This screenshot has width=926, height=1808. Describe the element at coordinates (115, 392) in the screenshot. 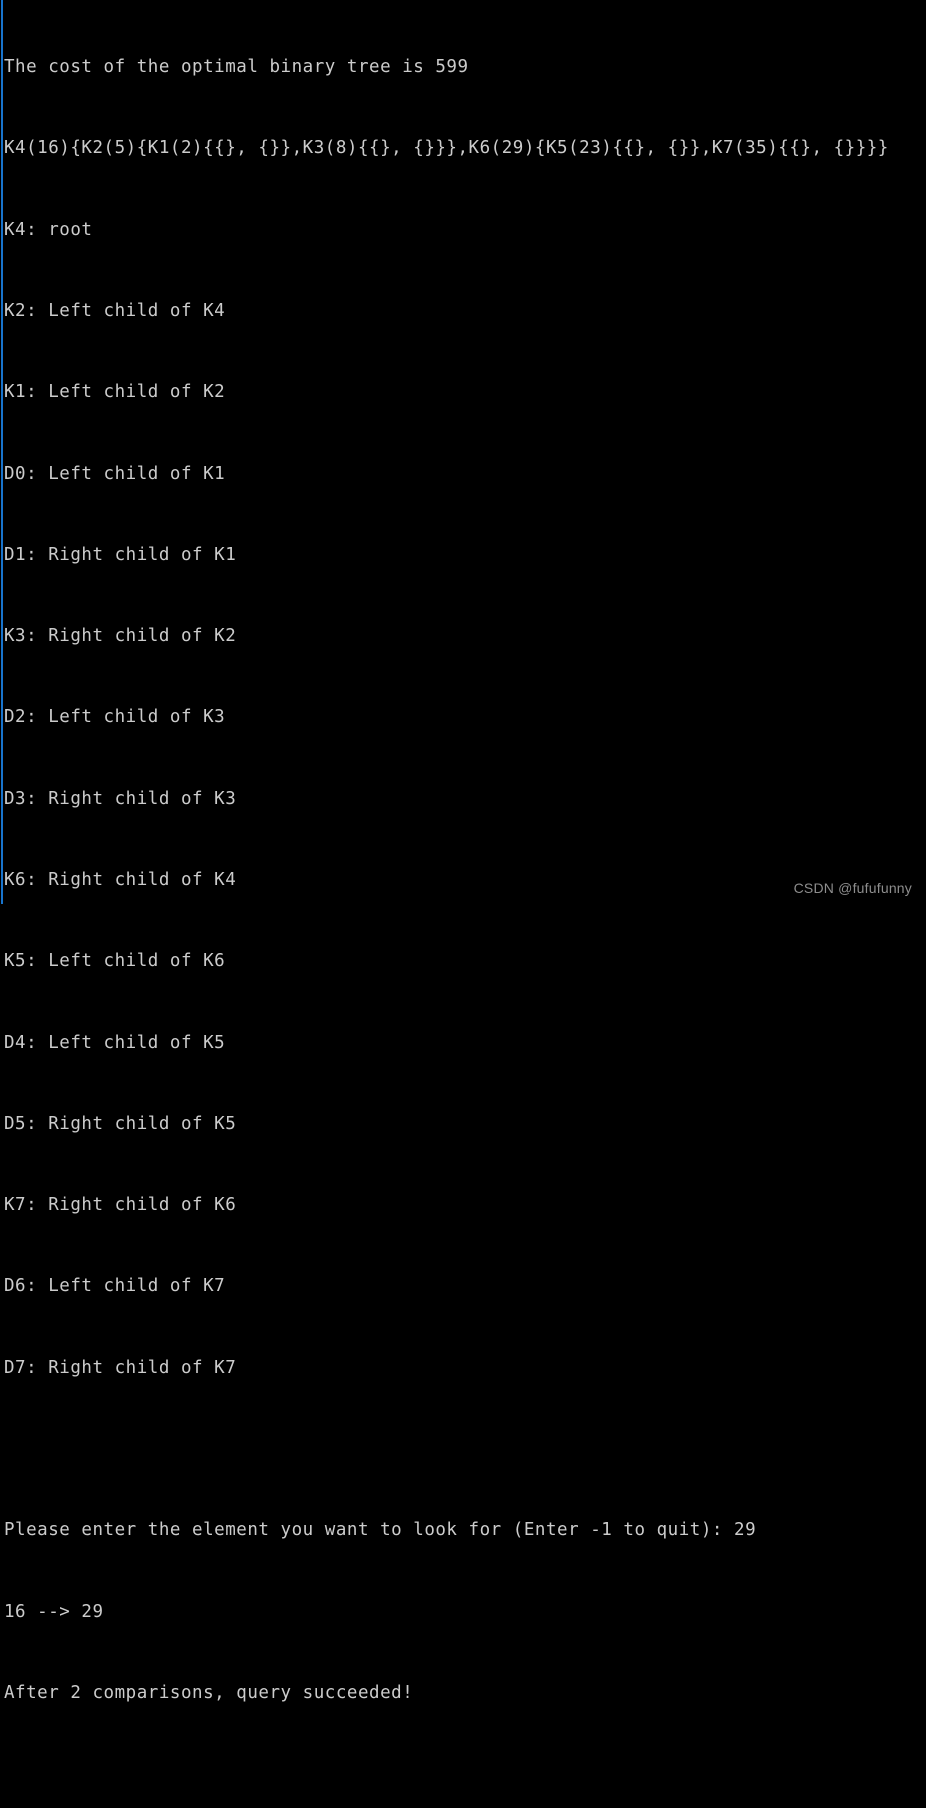

I see `console-line: K1: Left child of K2` at that location.